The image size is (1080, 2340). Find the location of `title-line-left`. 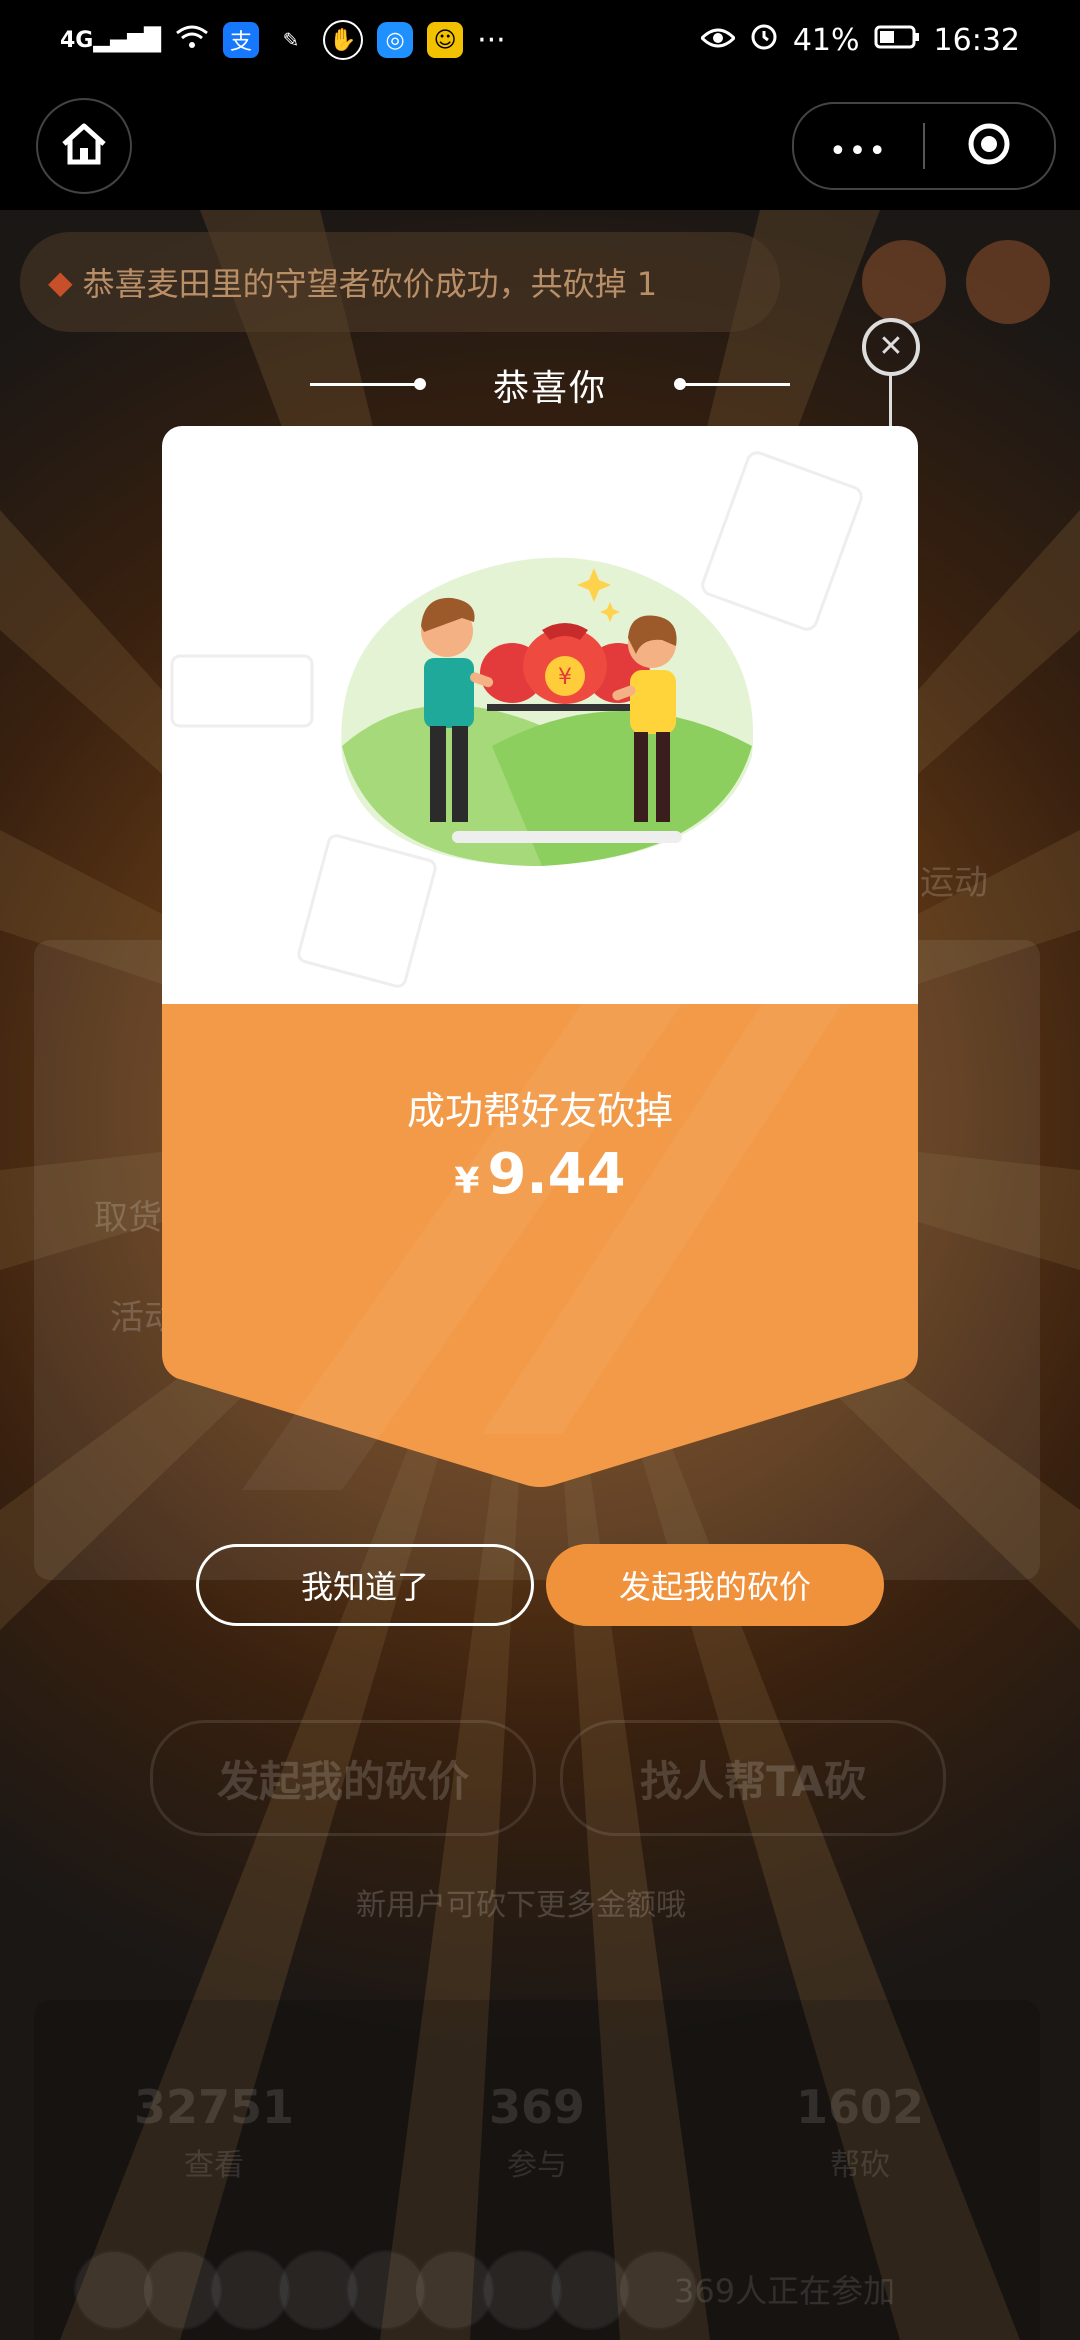

title-line-left is located at coordinates (365, 384).